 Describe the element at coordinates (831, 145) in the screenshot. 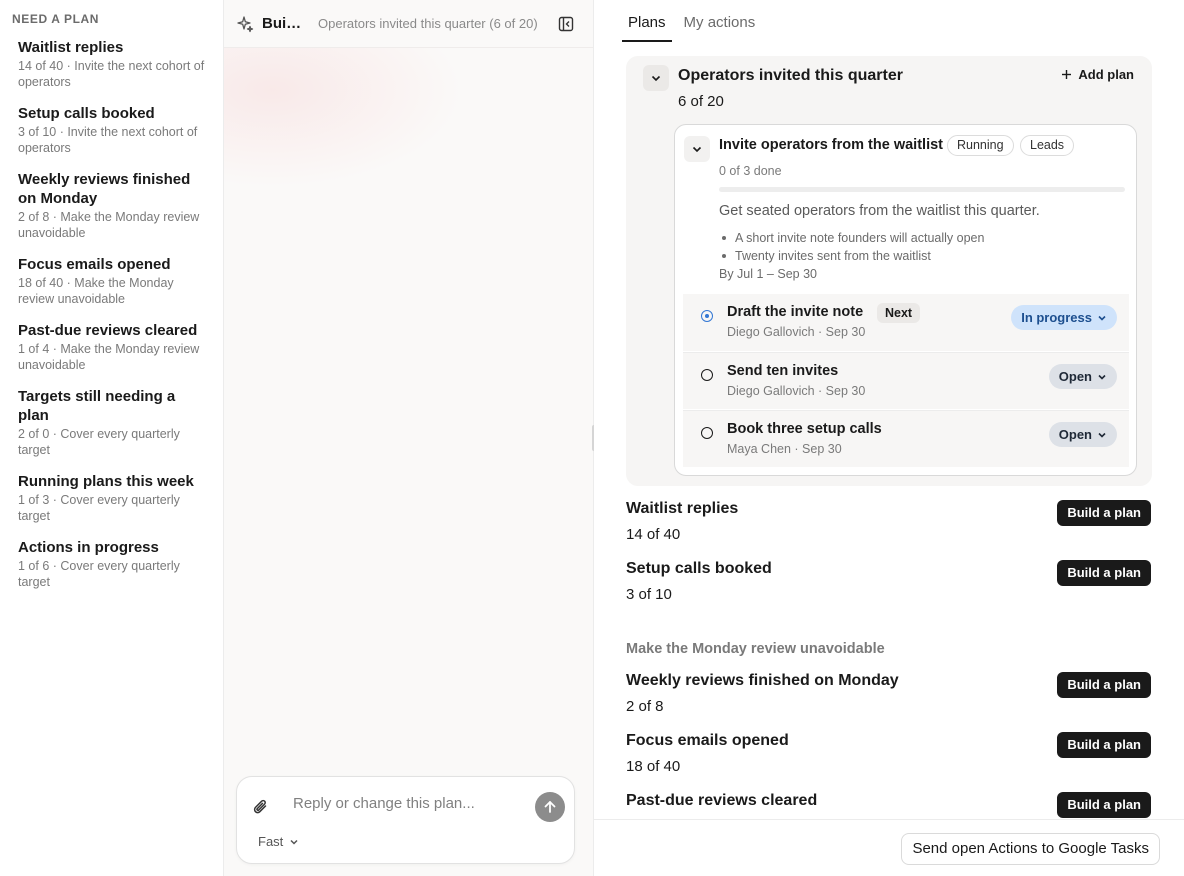

I see `plan-title: Invite operators from the waitlist` at that location.